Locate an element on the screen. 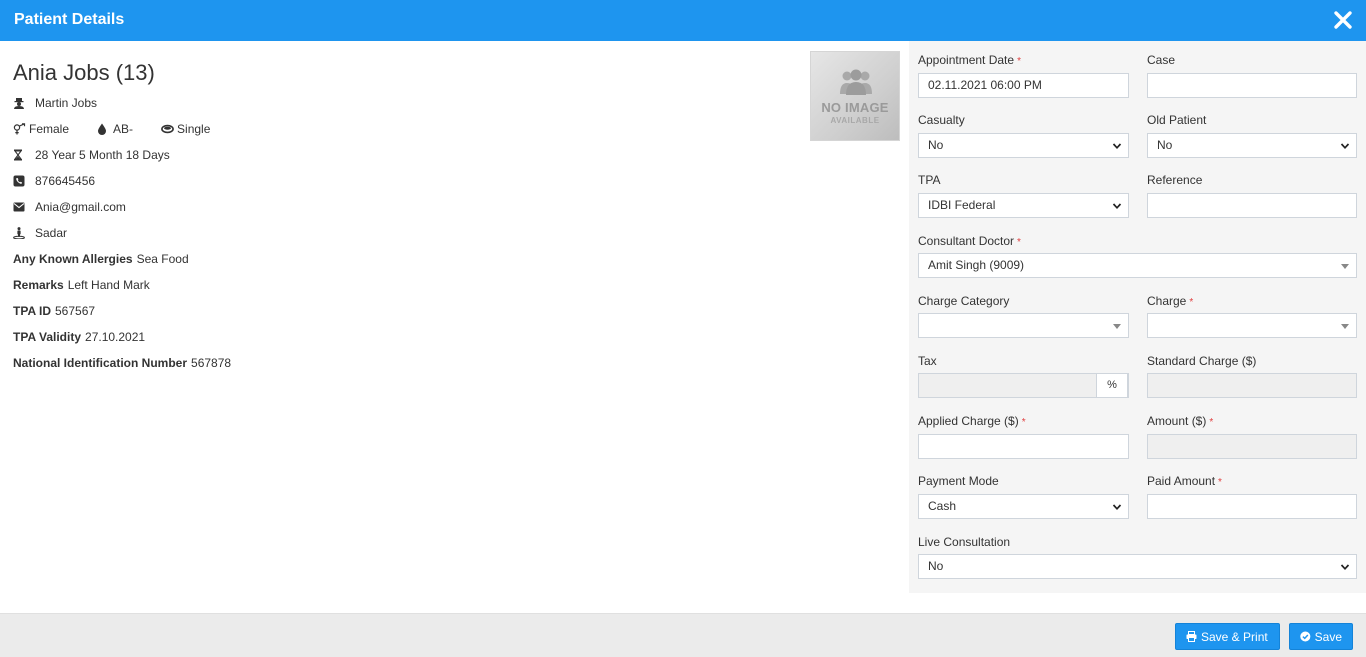 This screenshot has height=657, width=1366. payment-mode-select: Cash is located at coordinates (1023, 506).